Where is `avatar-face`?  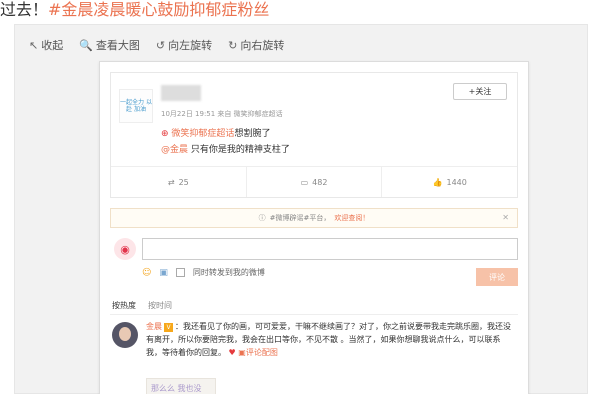 avatar-face is located at coordinates (125, 334).